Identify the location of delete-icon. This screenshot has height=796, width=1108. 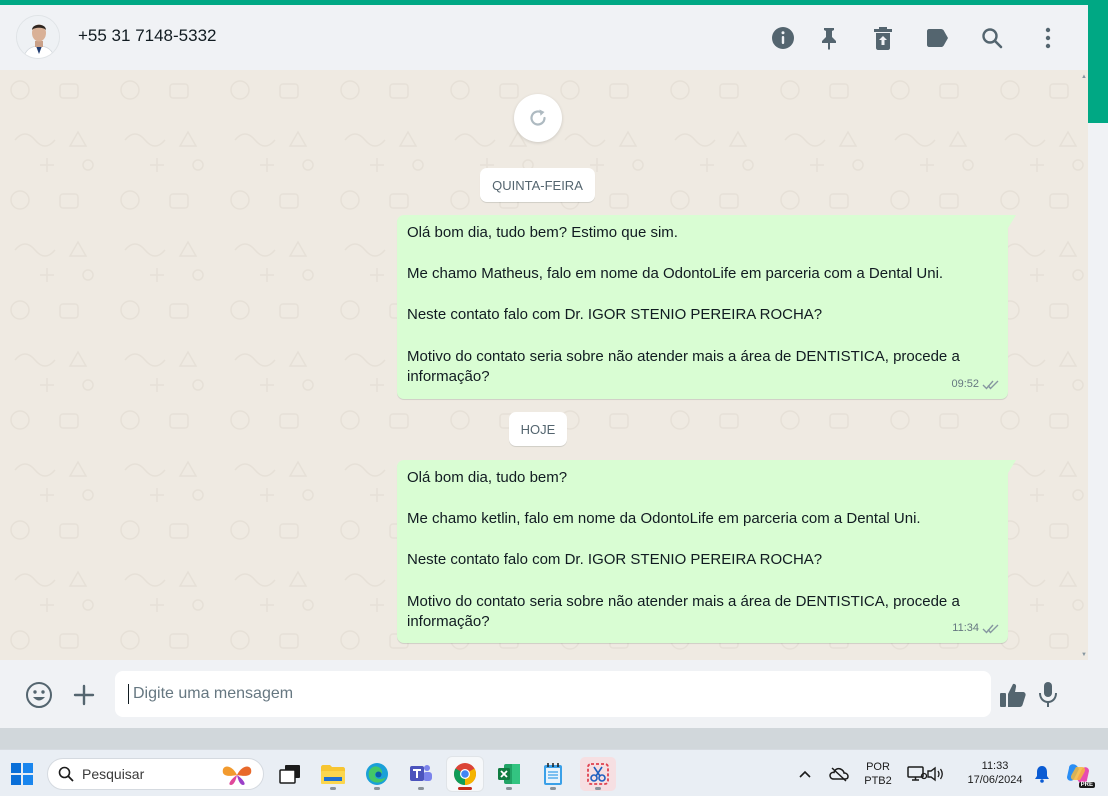
(883, 38).